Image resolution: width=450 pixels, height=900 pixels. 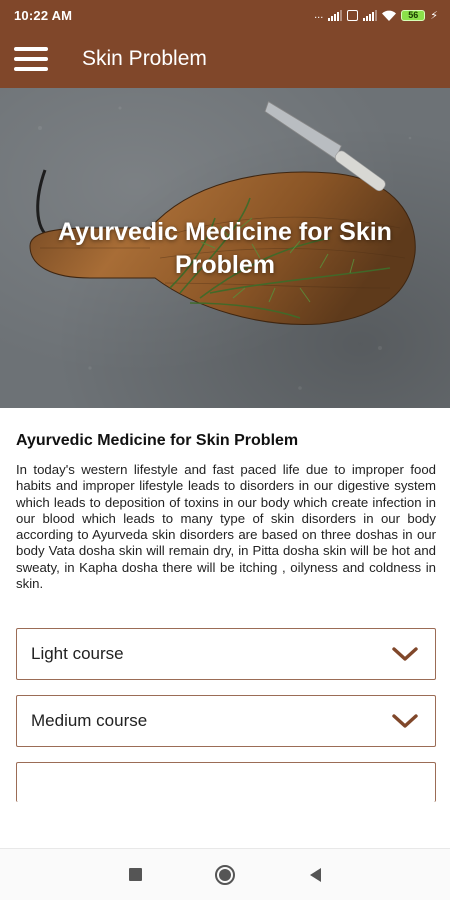 I want to click on charging-icon: ⚡, so click(x=434, y=15).